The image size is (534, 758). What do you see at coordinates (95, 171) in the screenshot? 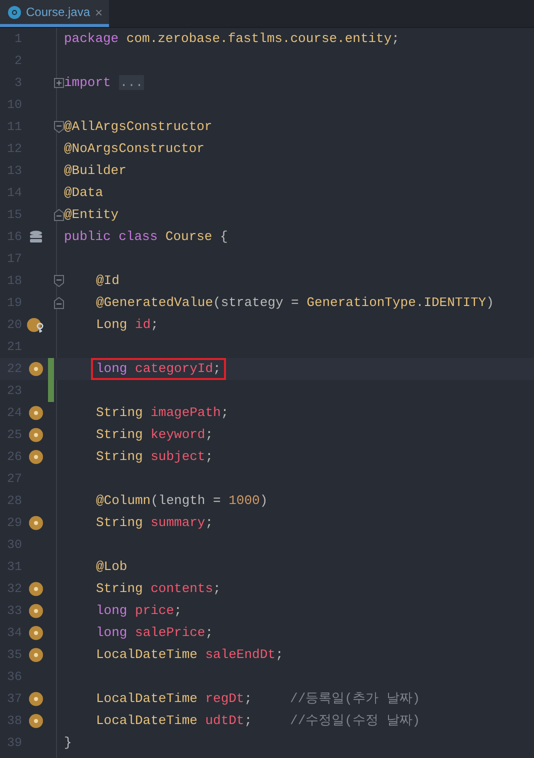
I see `code-line: @Builder` at bounding box center [95, 171].